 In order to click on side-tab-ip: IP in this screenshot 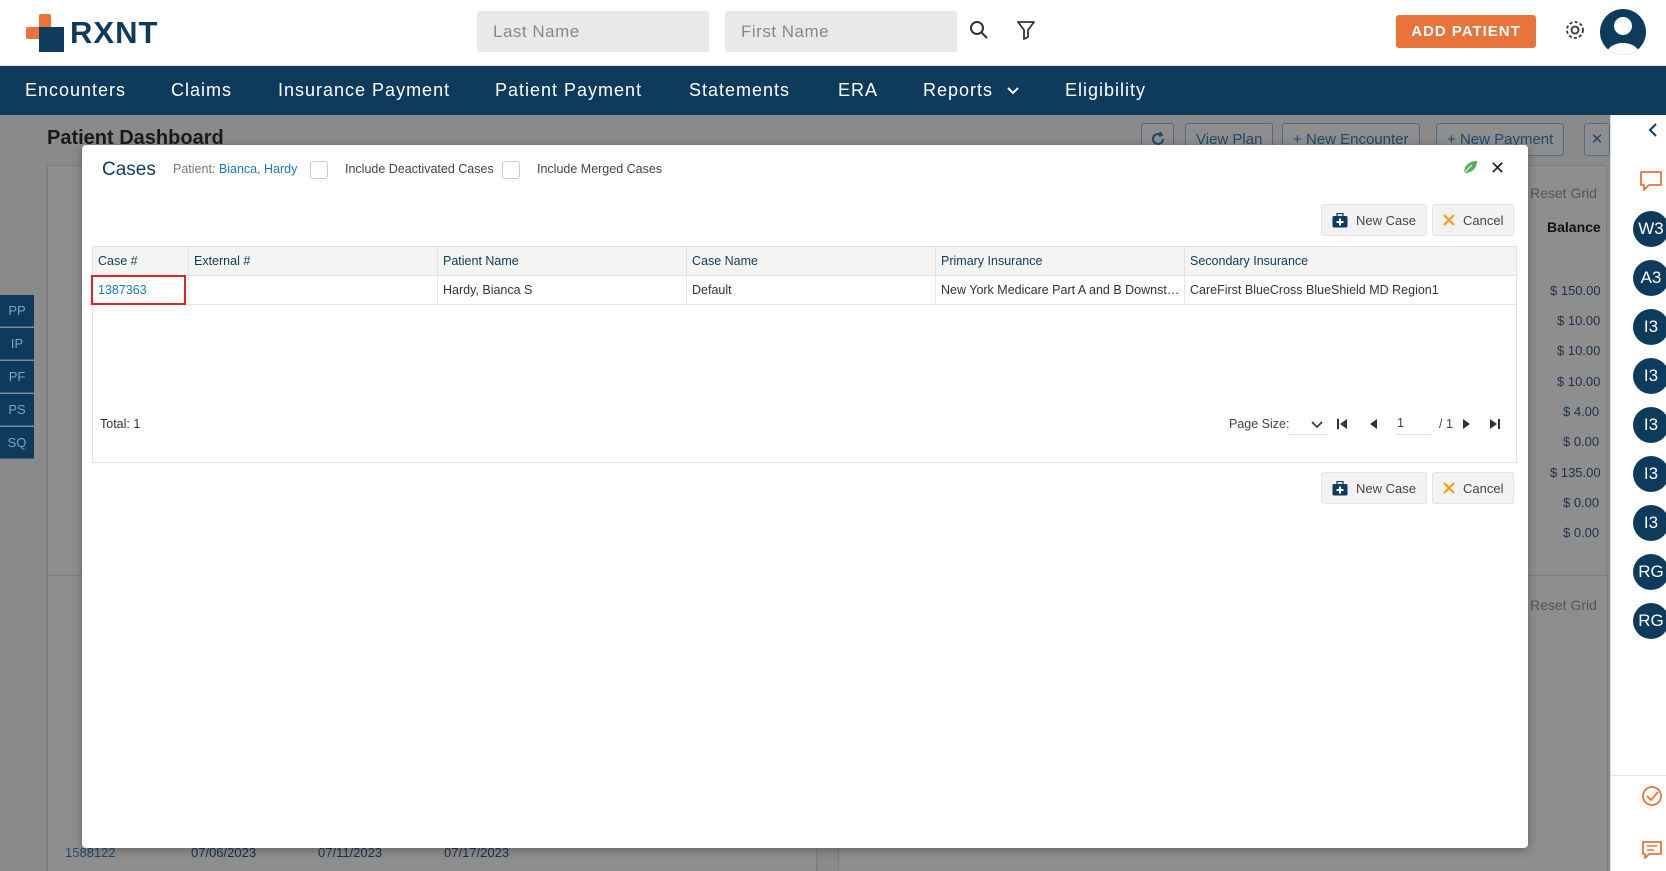, I will do `click(17, 344)`.